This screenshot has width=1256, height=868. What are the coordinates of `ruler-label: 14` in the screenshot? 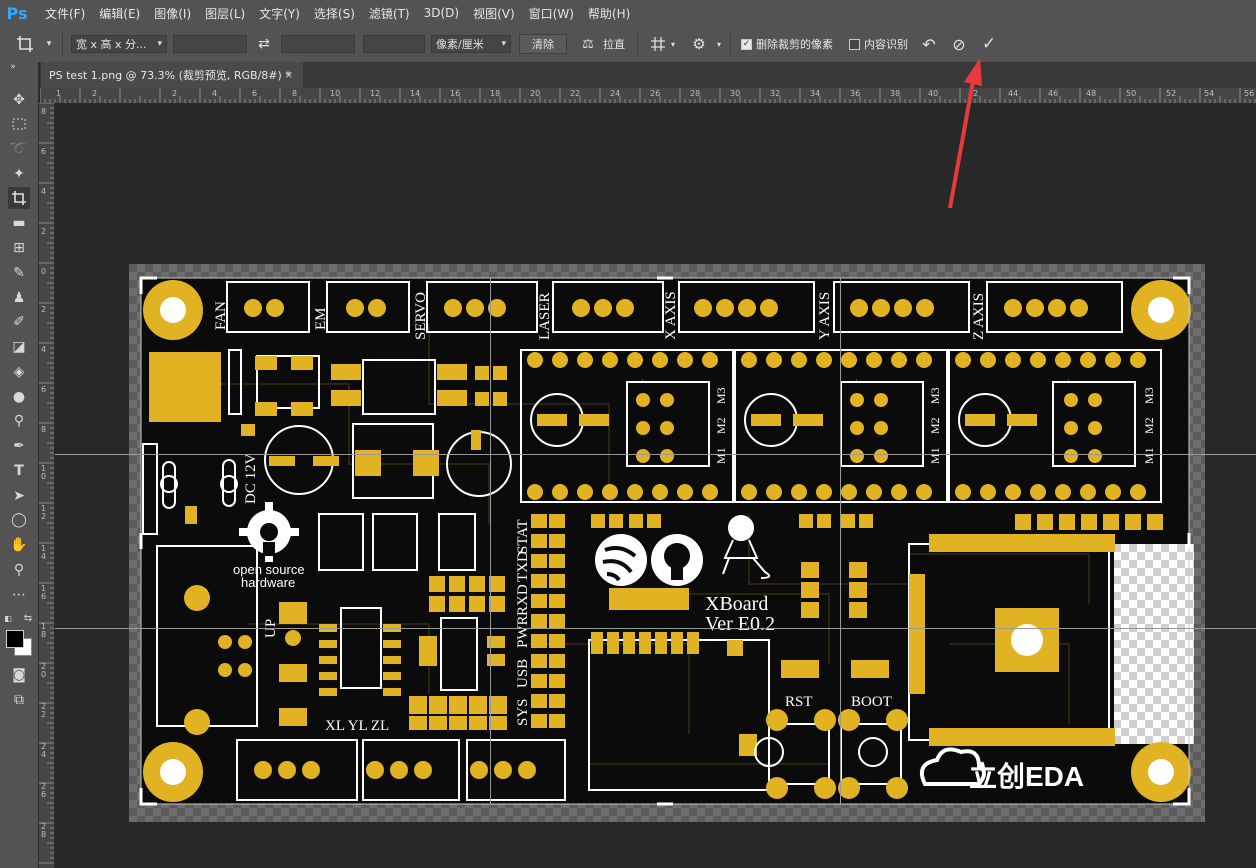 It's located at (415, 93).